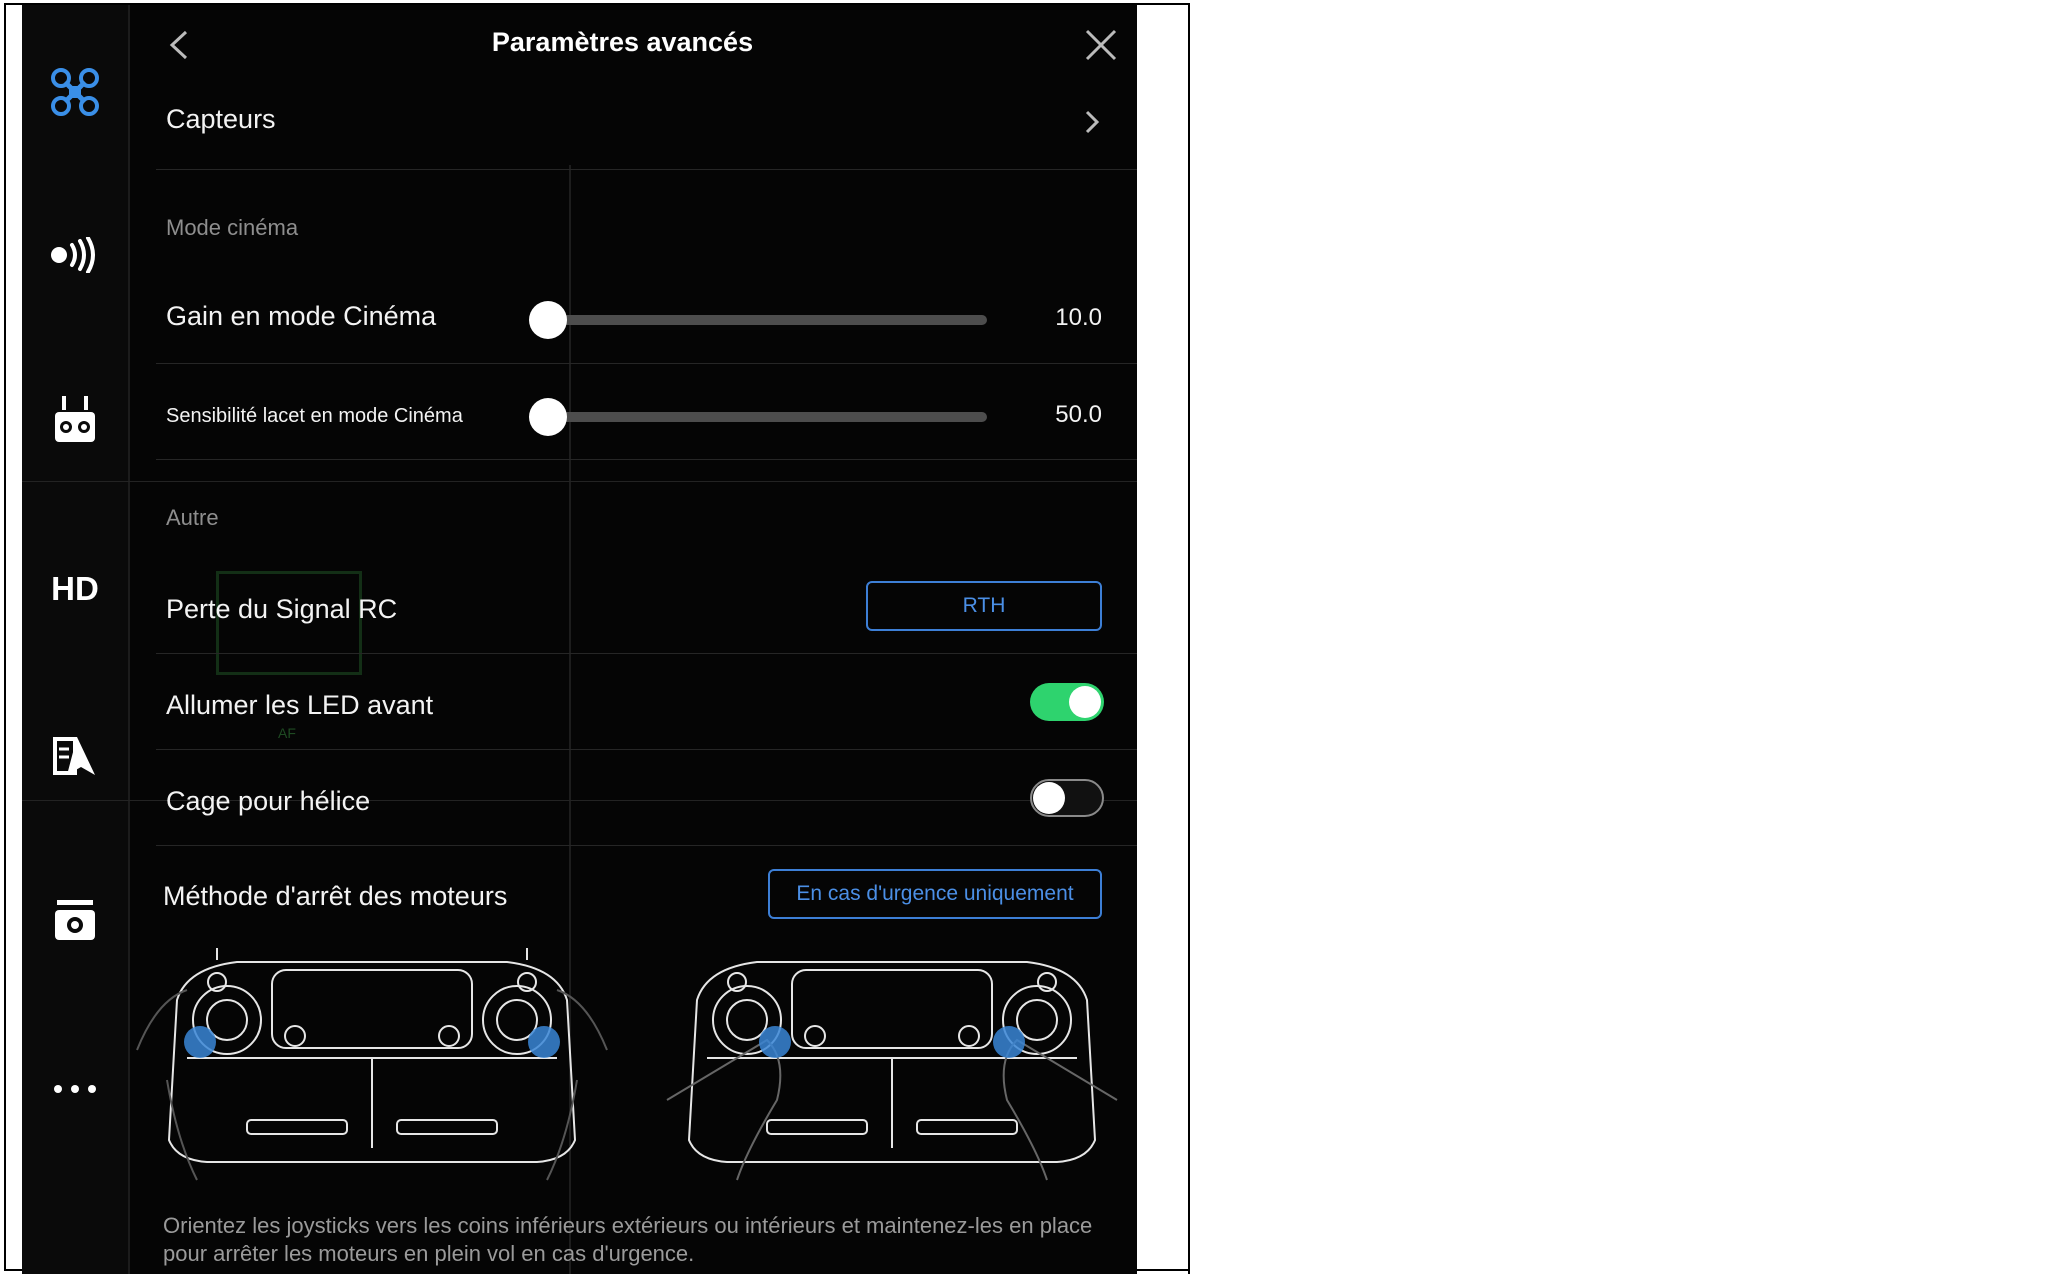 Image resolution: width=2067 pixels, height=1274 pixels. I want to click on motor-stop-select: En cas d'urgence uniquement, so click(935, 894).